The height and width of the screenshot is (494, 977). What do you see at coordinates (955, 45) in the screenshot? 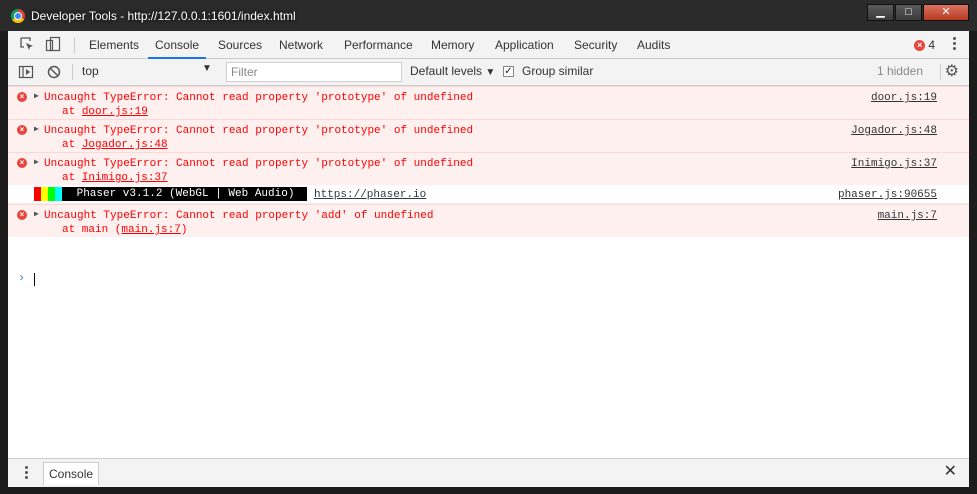
I see `more-options-icon` at bounding box center [955, 45].